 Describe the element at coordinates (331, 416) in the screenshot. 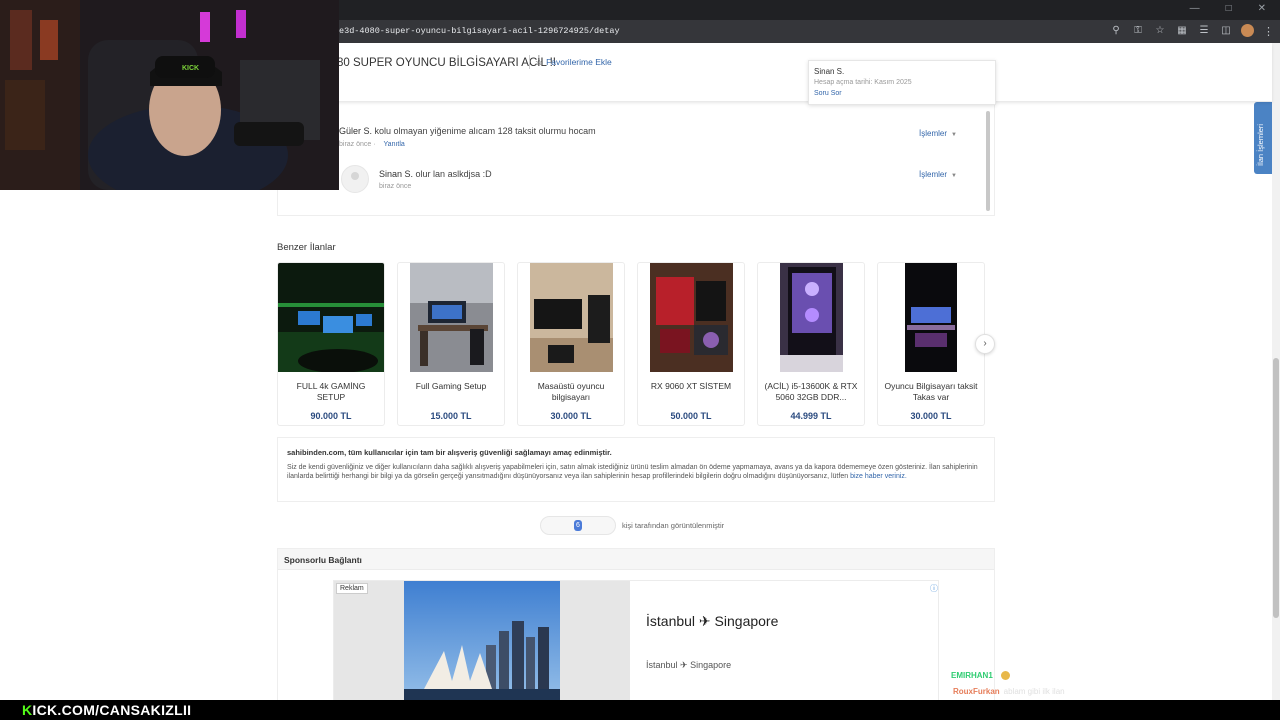

I see `listing-price: 90.000 TL` at that location.